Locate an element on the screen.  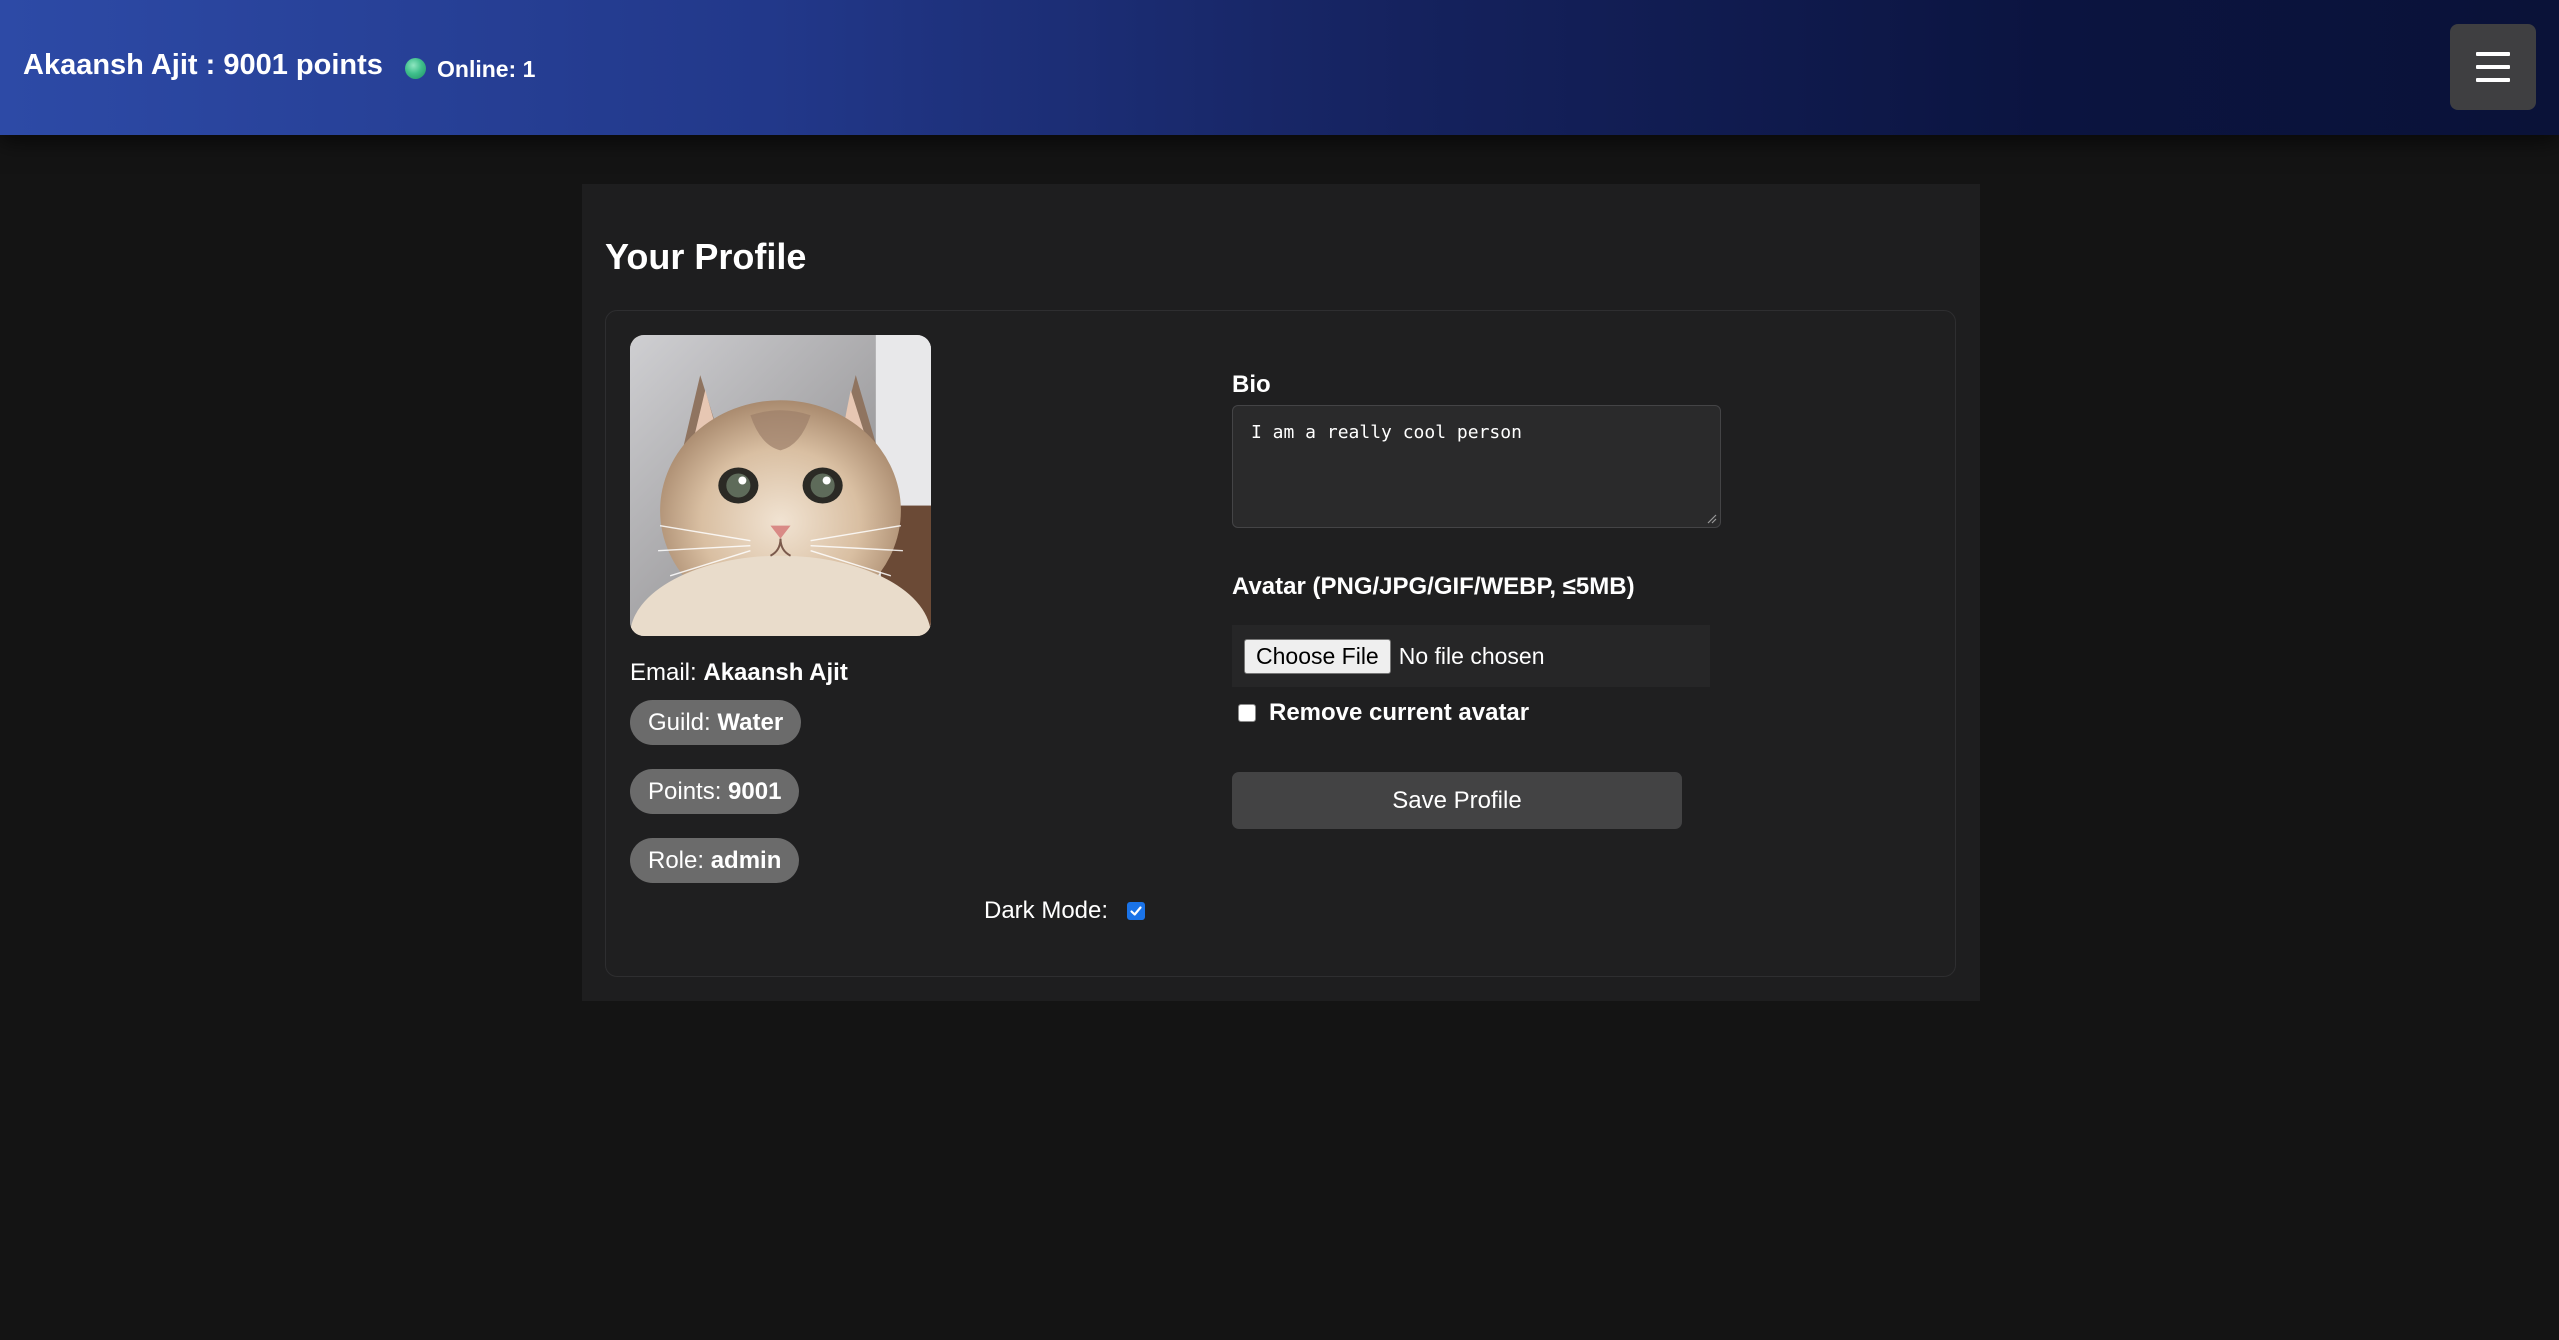
role-label: Role: is located at coordinates (679, 860).